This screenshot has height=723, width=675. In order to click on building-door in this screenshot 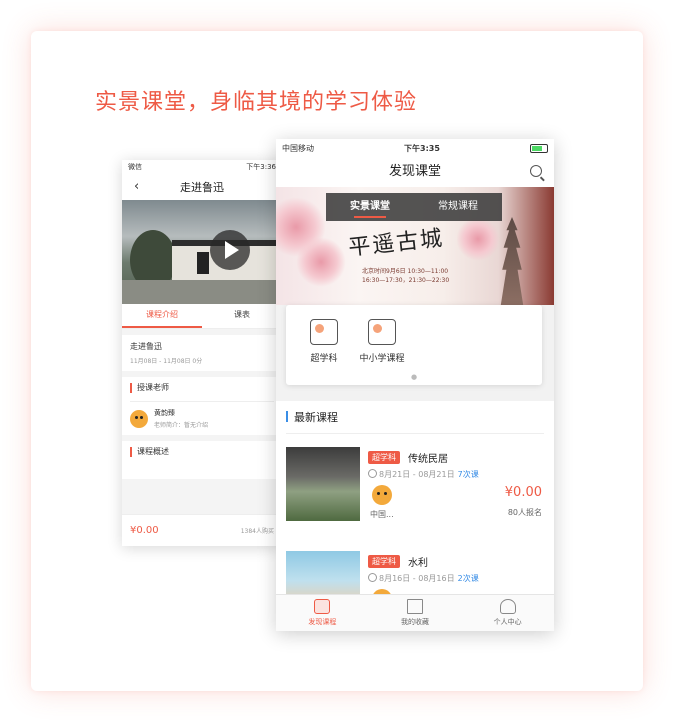, I will do `click(203, 263)`.